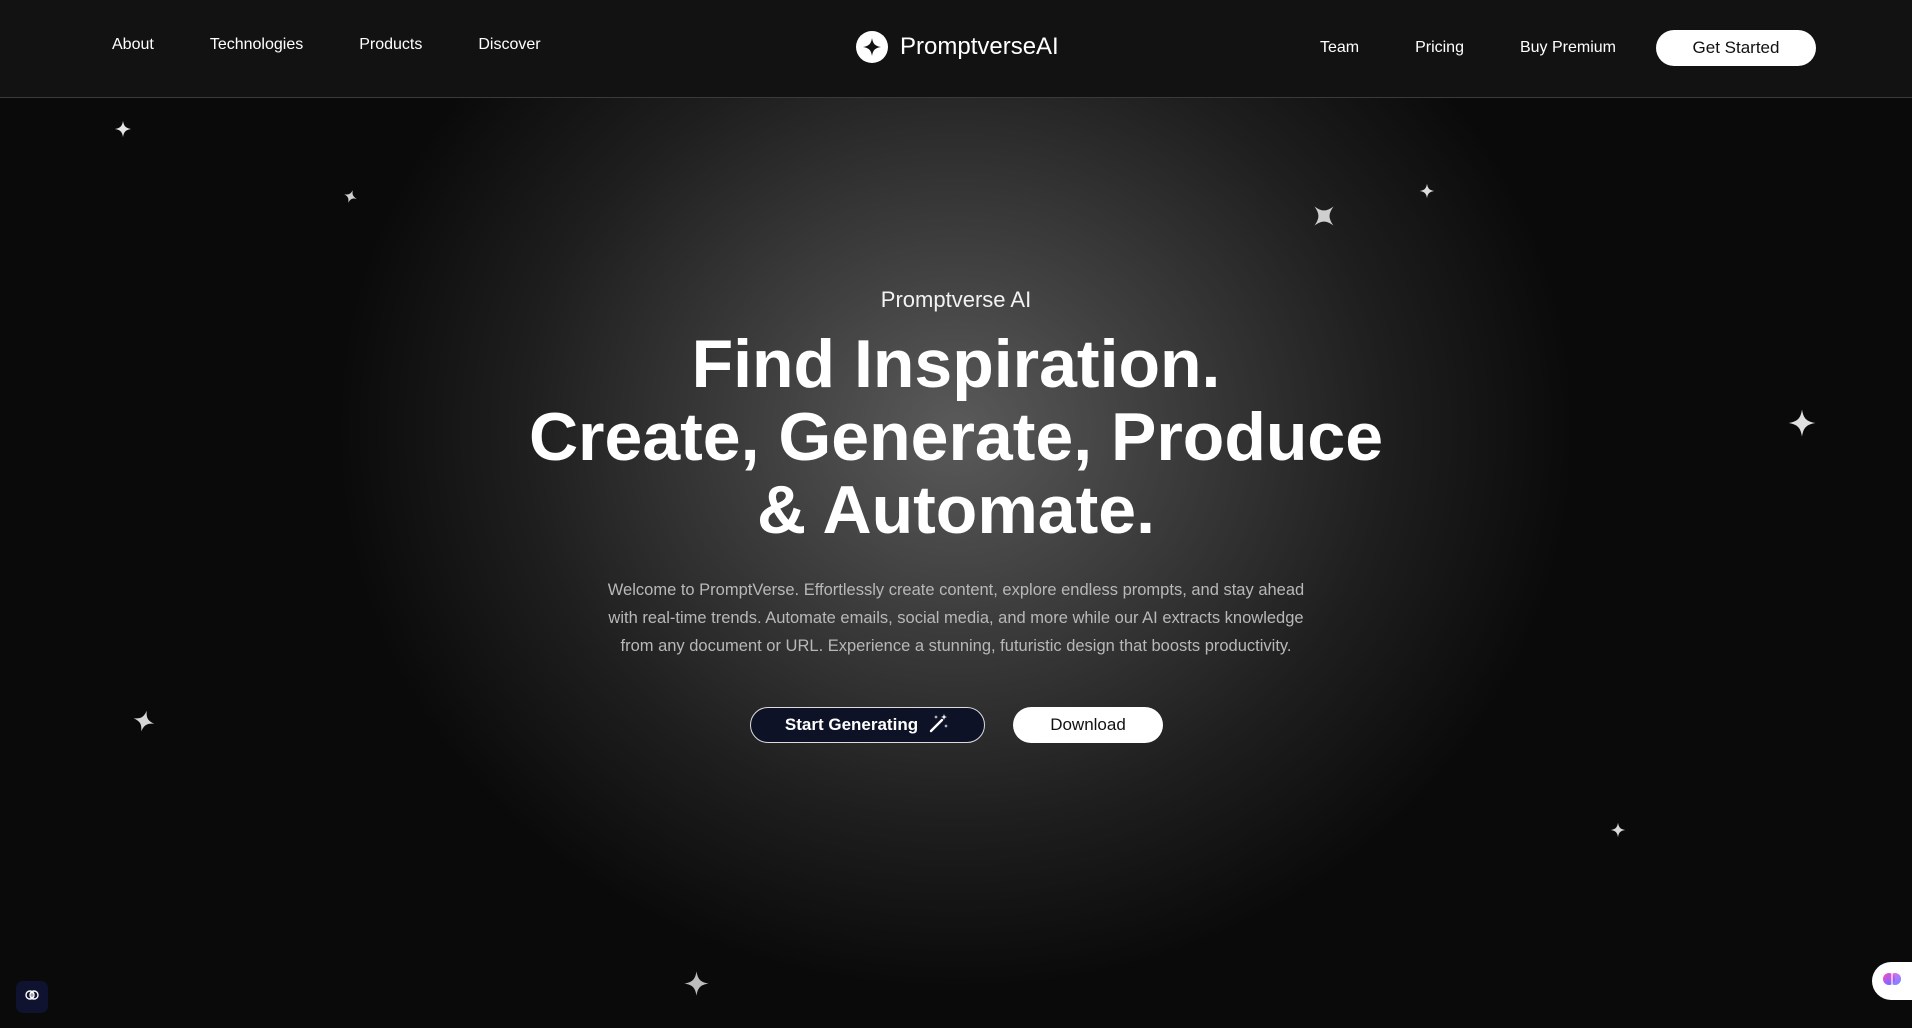 Image resolution: width=1912 pixels, height=1028 pixels. Describe the element at coordinates (390, 45) in the screenshot. I see `nav-link-products: Products` at that location.